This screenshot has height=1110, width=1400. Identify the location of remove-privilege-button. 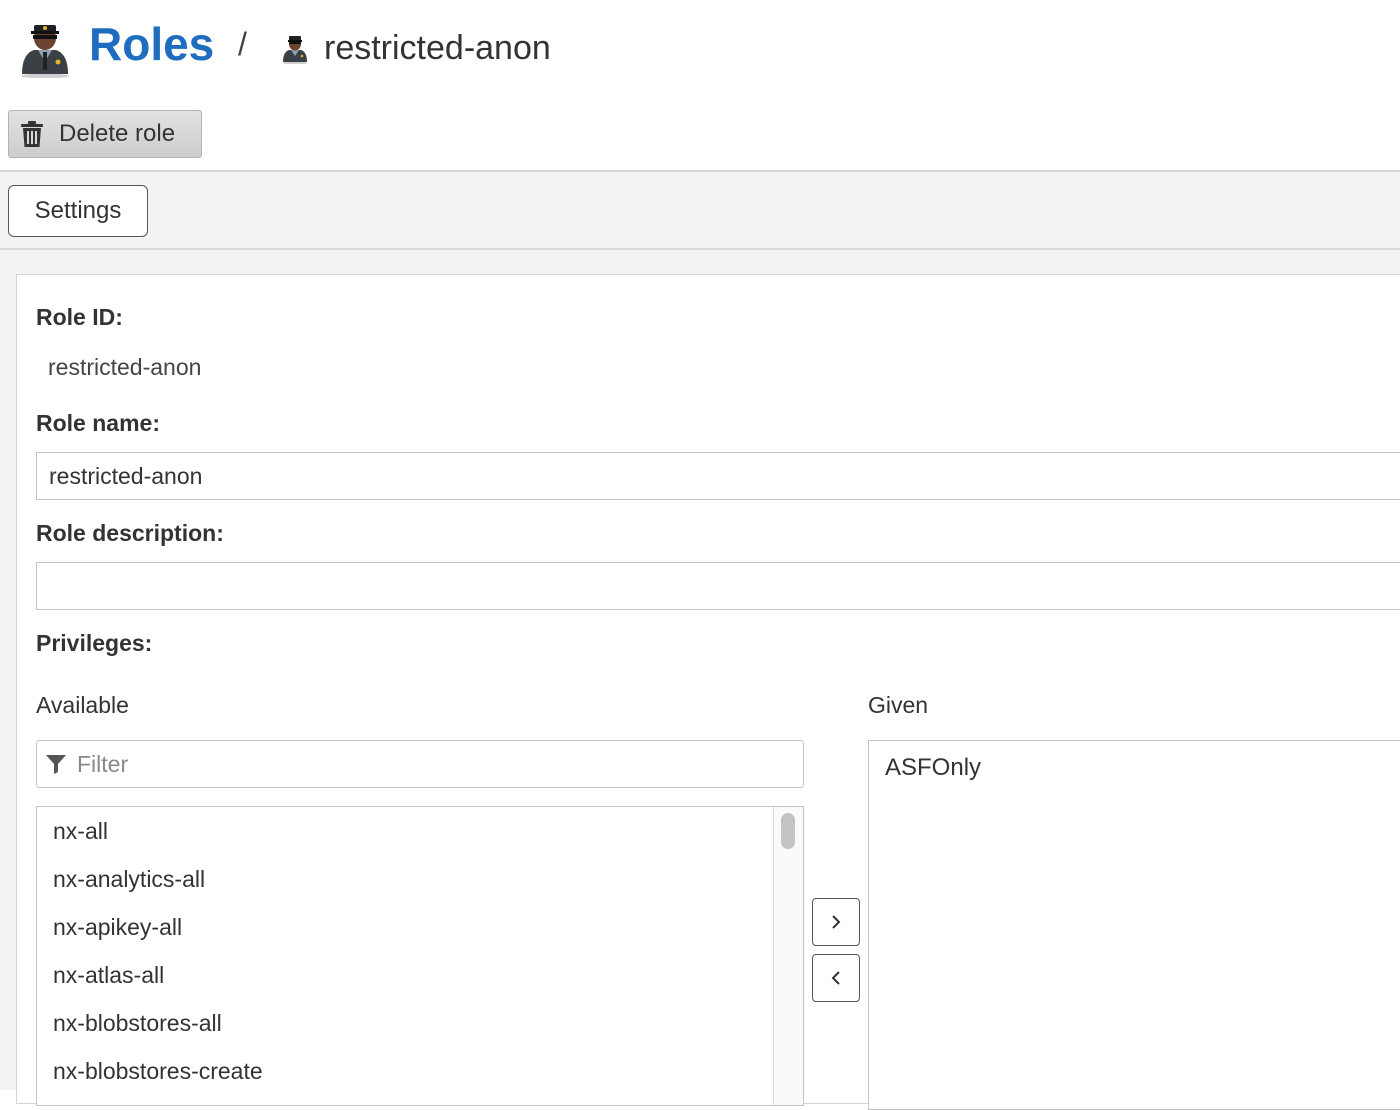
(836, 978).